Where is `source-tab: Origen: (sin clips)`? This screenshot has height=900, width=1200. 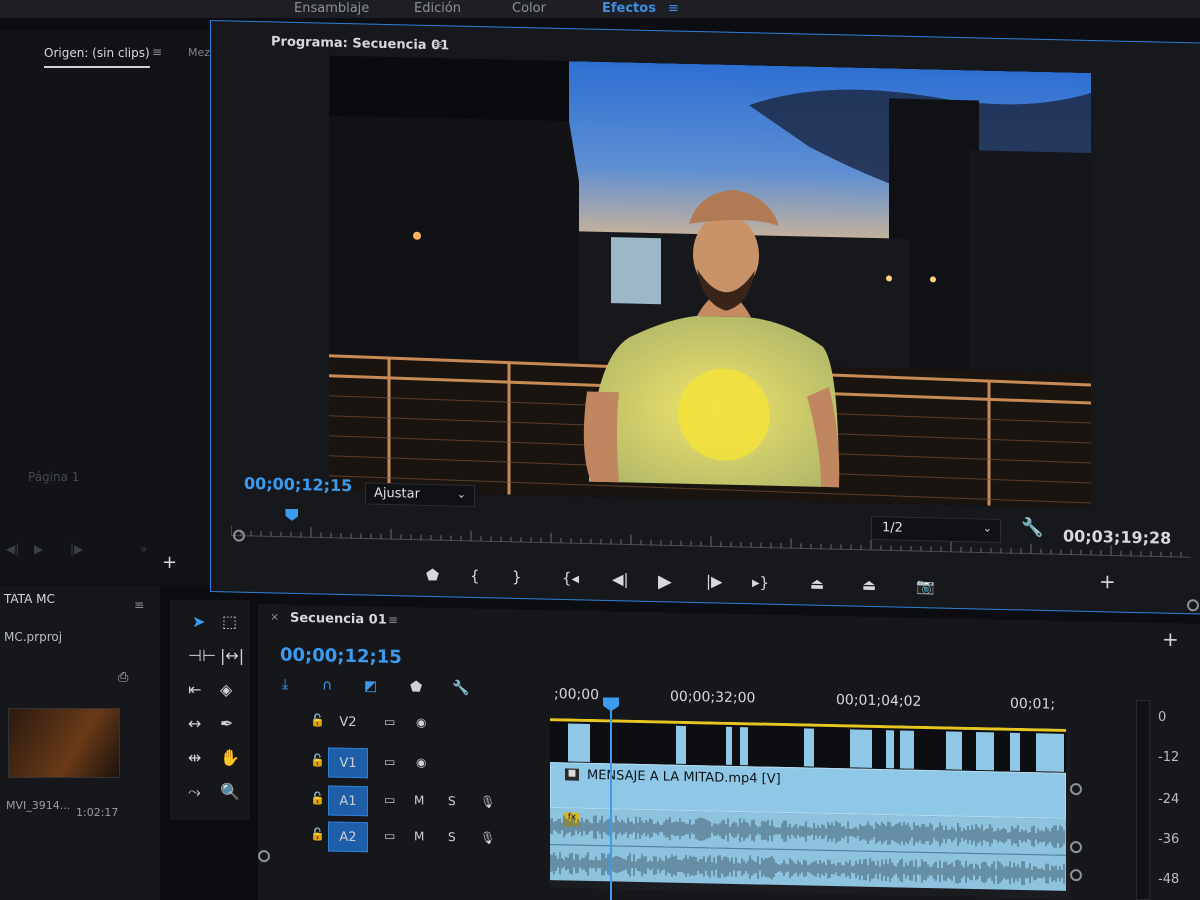 source-tab: Origen: (sin clips) is located at coordinates (97, 57).